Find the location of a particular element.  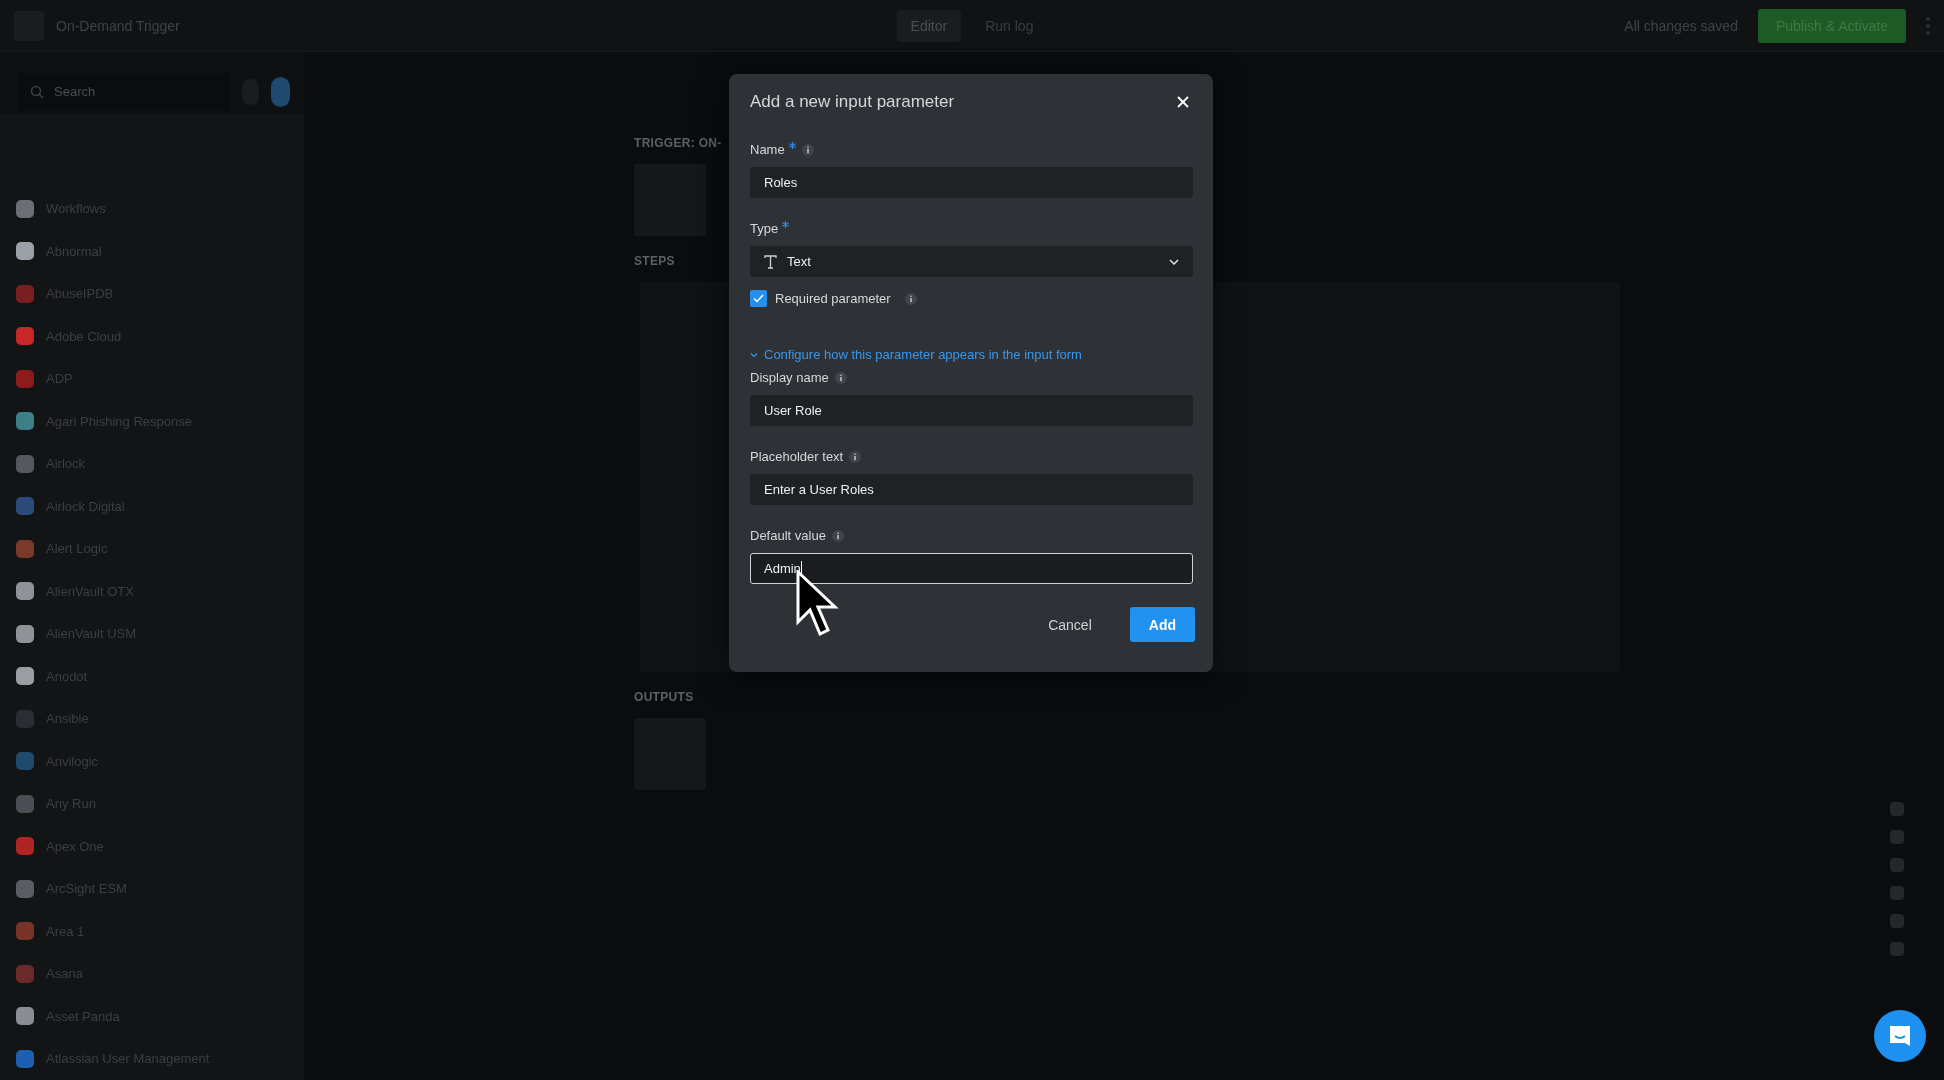

text-type-icon is located at coordinates (770, 261).